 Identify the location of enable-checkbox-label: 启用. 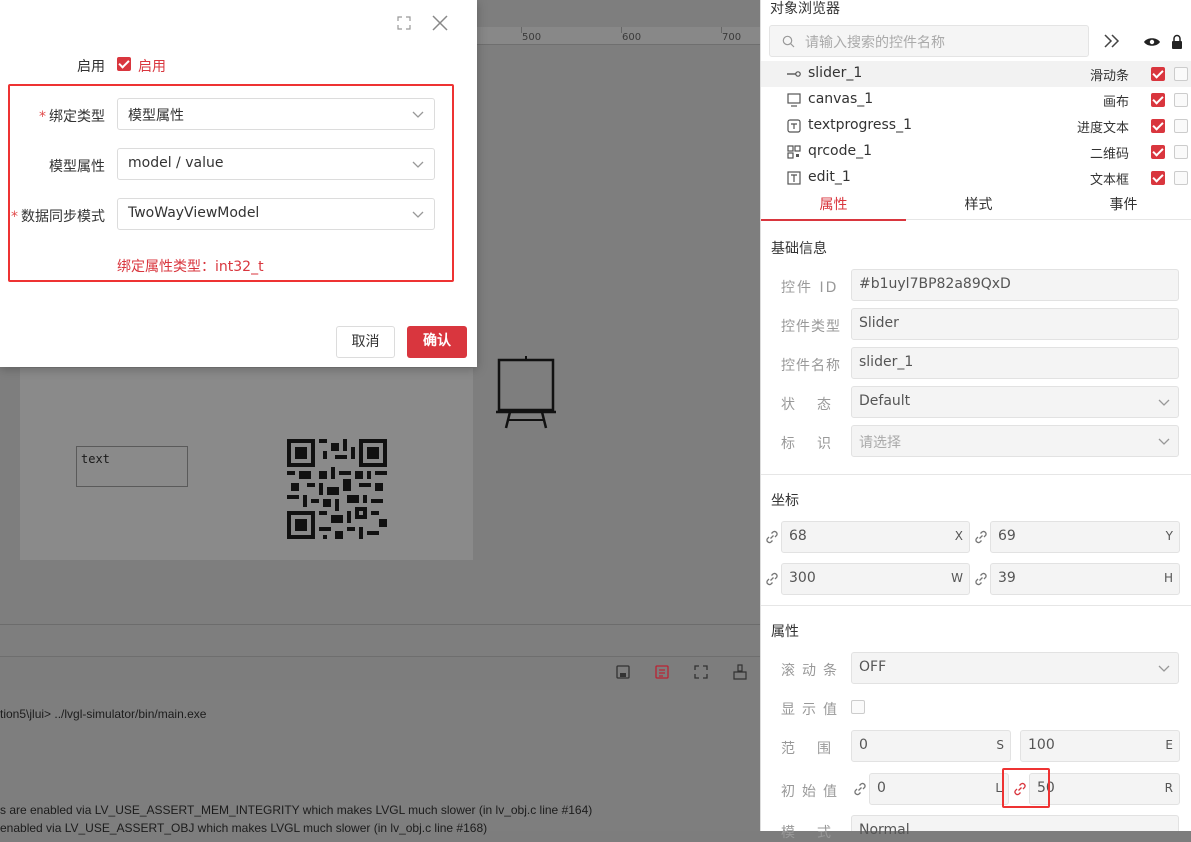
(152, 66).